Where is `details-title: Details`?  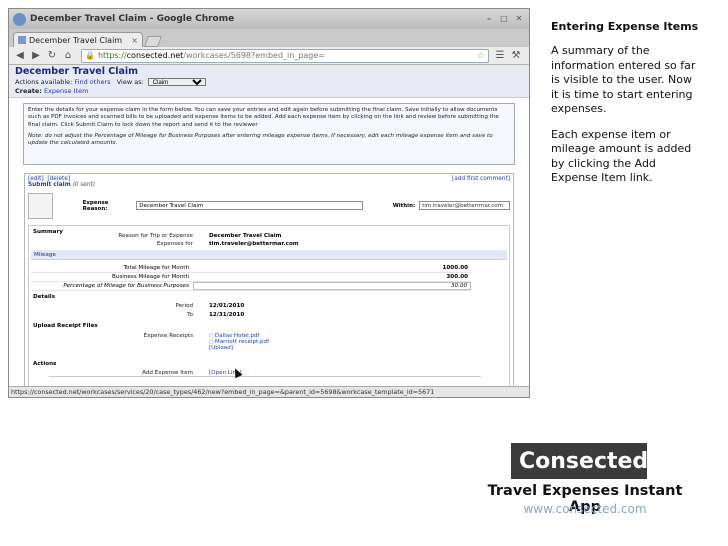 details-title: Details is located at coordinates (44, 297).